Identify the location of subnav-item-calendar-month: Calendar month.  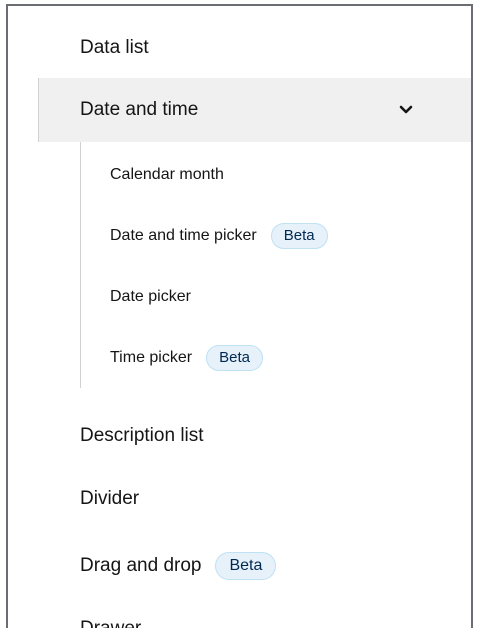
(167, 175).